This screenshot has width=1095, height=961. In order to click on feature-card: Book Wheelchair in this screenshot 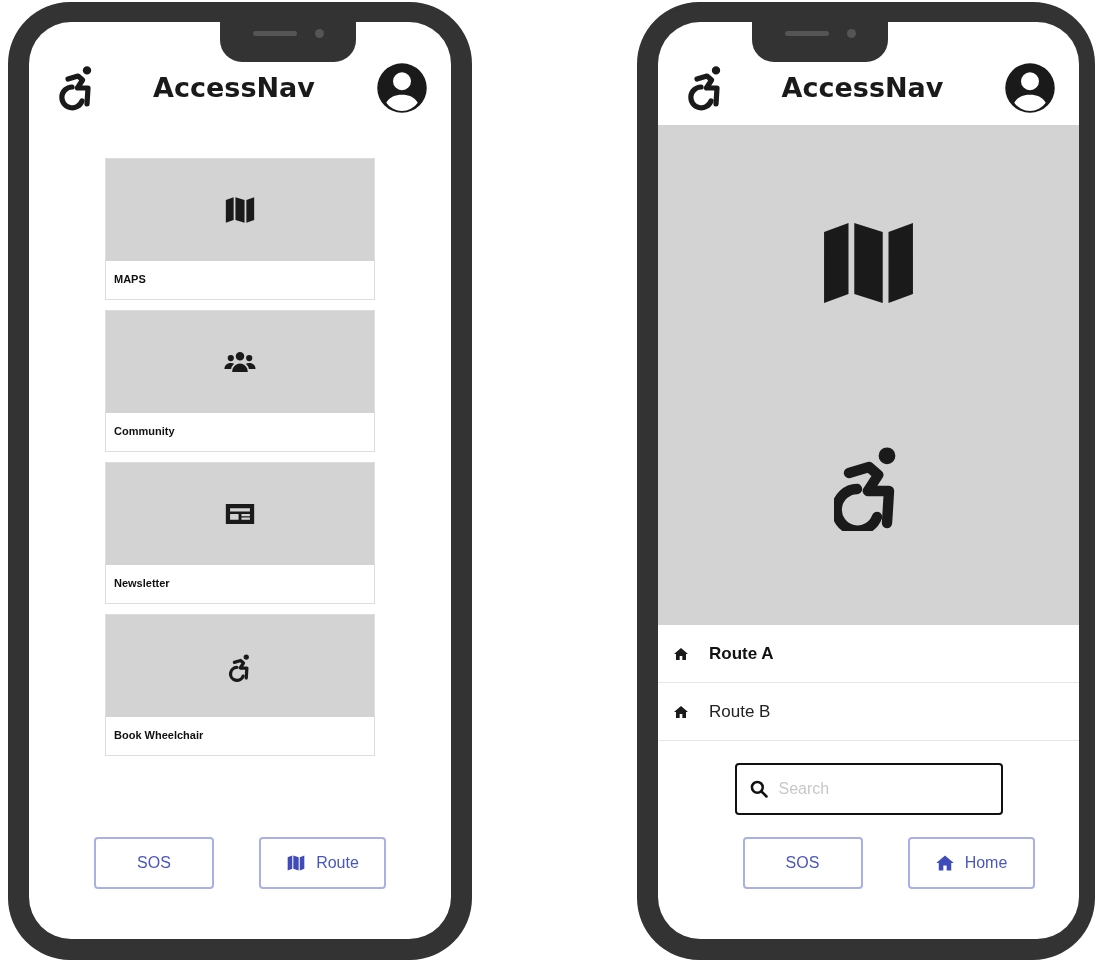, I will do `click(240, 685)`.